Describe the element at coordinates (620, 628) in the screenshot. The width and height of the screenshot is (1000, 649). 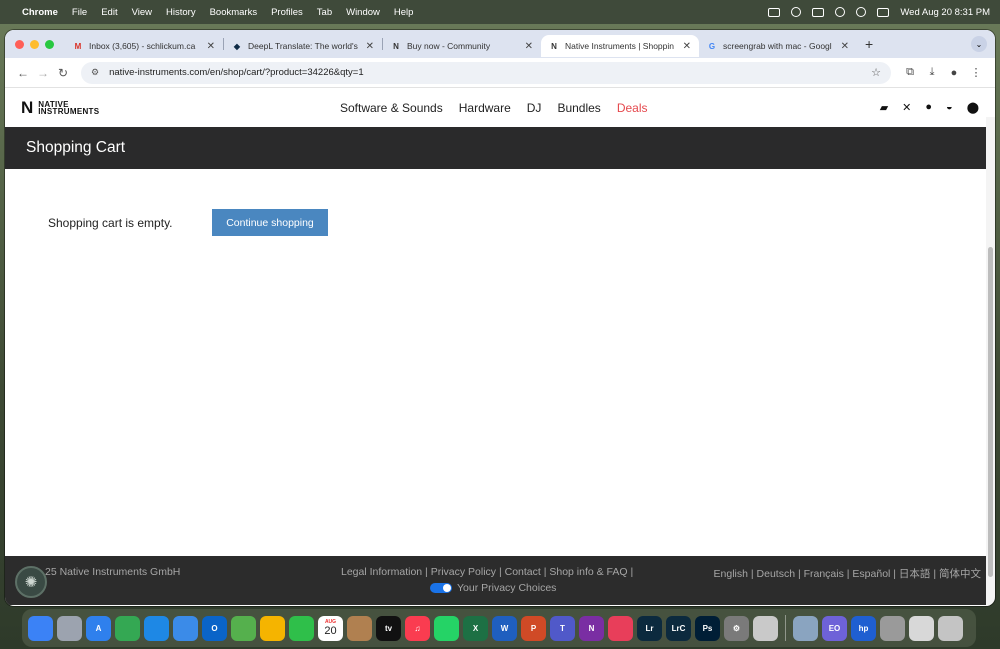
I see `creative-cloud-icon` at that location.